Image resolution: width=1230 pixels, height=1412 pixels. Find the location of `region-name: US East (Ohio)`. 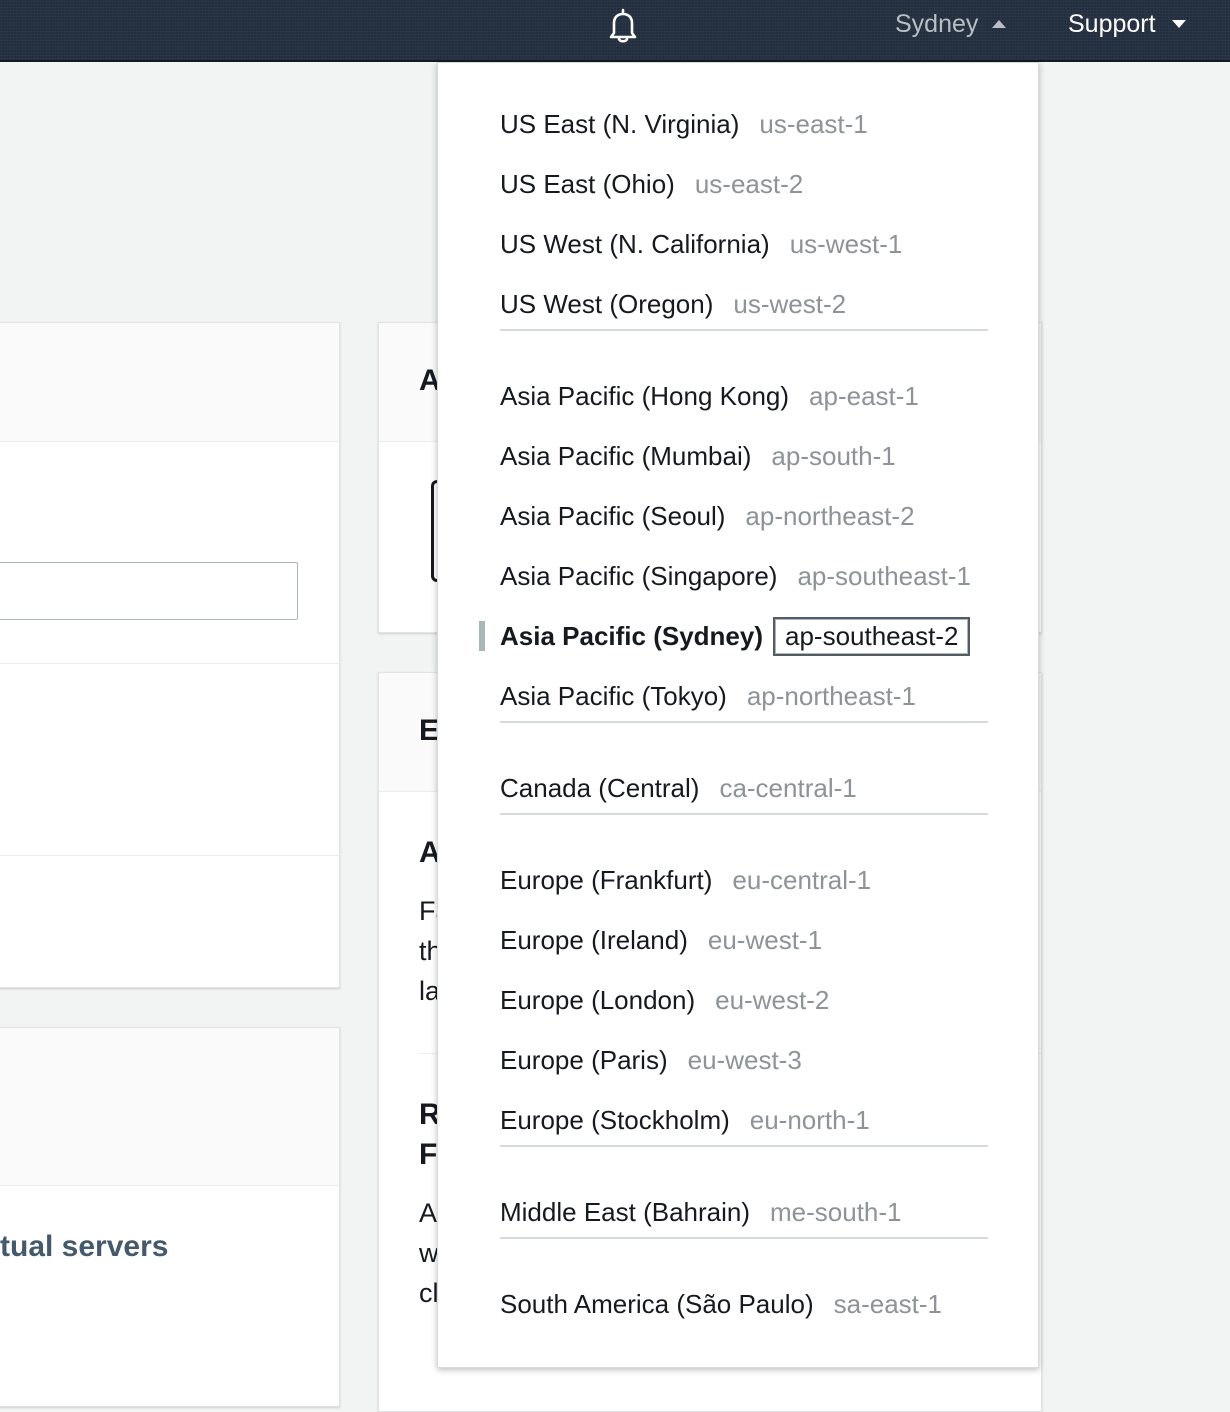

region-name: US East (Ohio) is located at coordinates (587, 183).